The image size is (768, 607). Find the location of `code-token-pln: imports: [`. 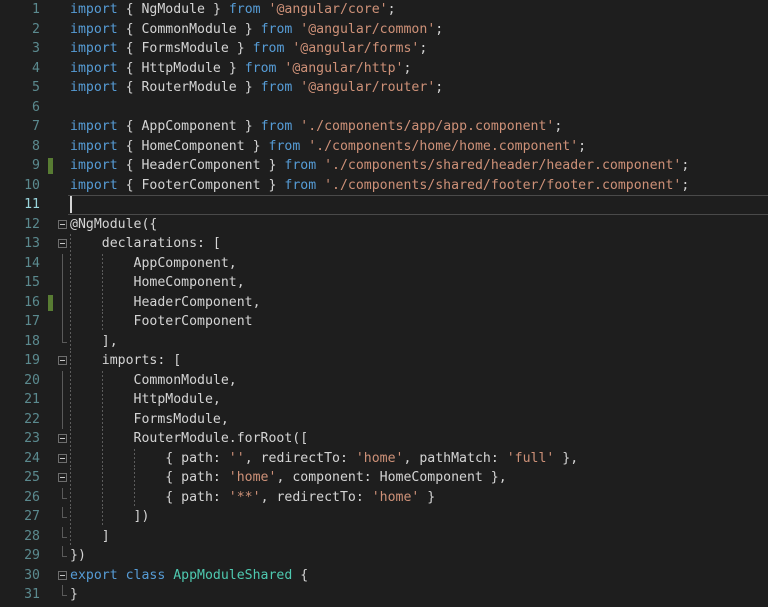

code-token-pln: imports: [ is located at coordinates (126, 360).